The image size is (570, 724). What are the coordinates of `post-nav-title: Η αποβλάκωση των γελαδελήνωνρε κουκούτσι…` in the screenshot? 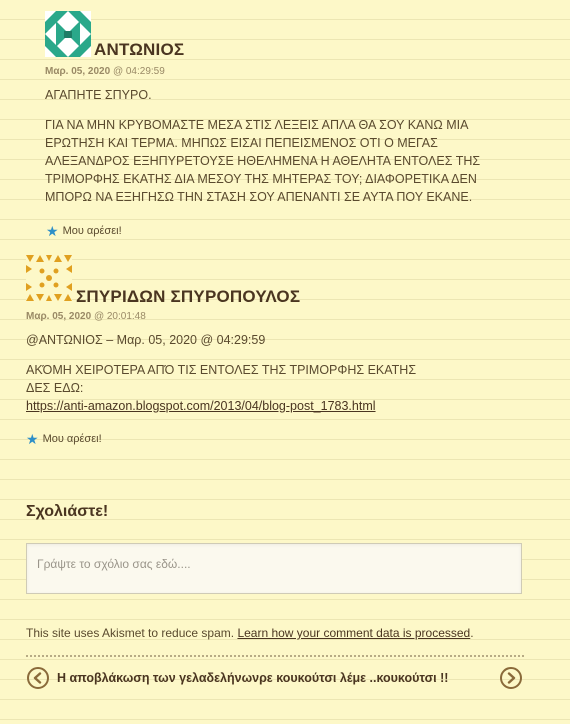 It's located at (252, 678).